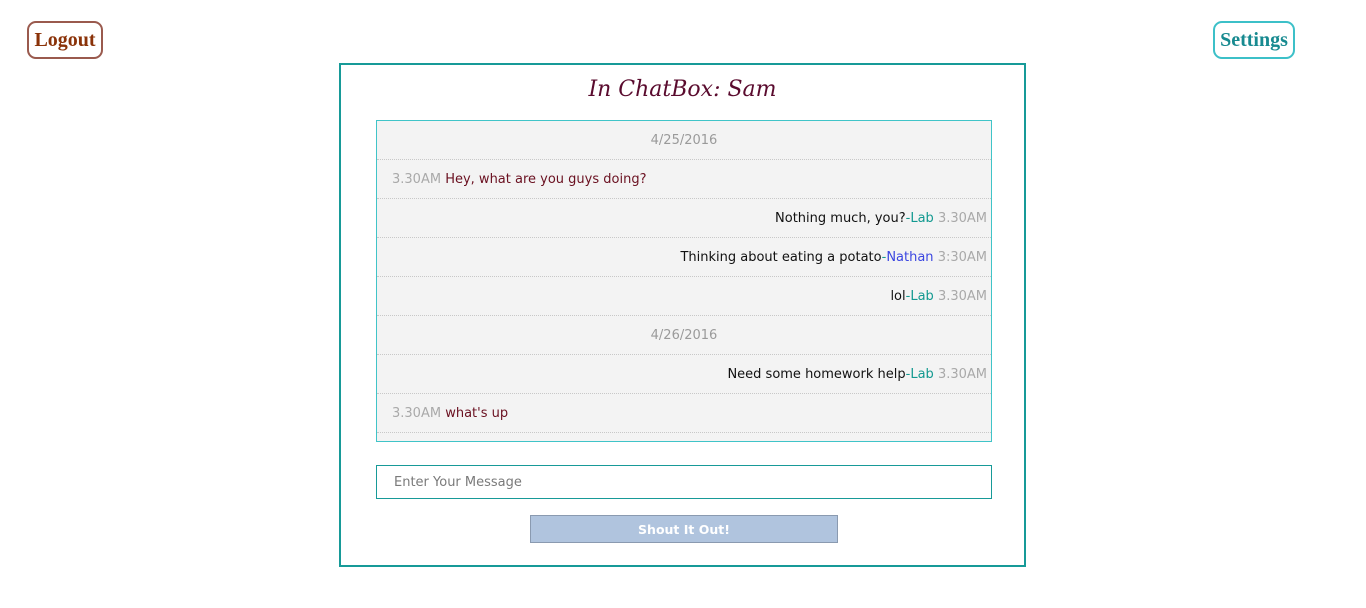  Describe the element at coordinates (1254, 40) in the screenshot. I see `settings-button: Settings` at that location.